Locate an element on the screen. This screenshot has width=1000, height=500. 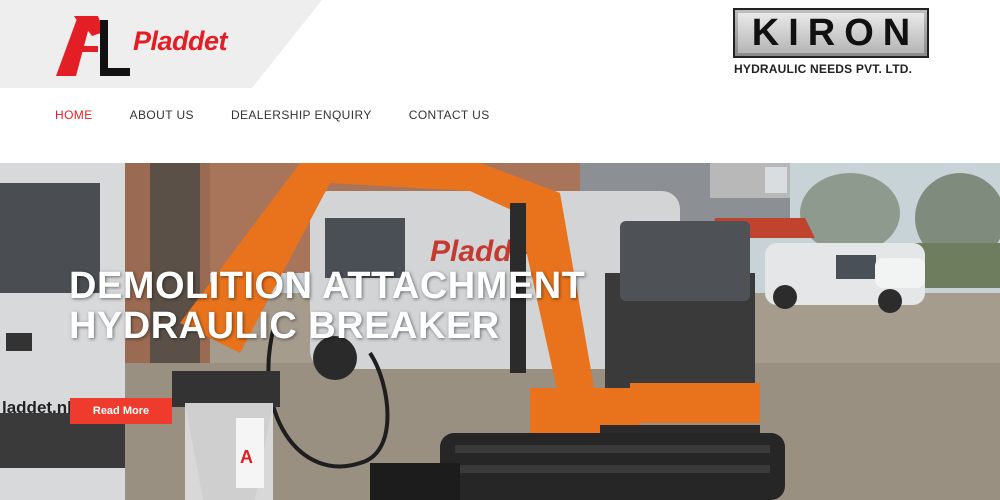
nav-about-us: ABOUT US is located at coordinates (162, 115).